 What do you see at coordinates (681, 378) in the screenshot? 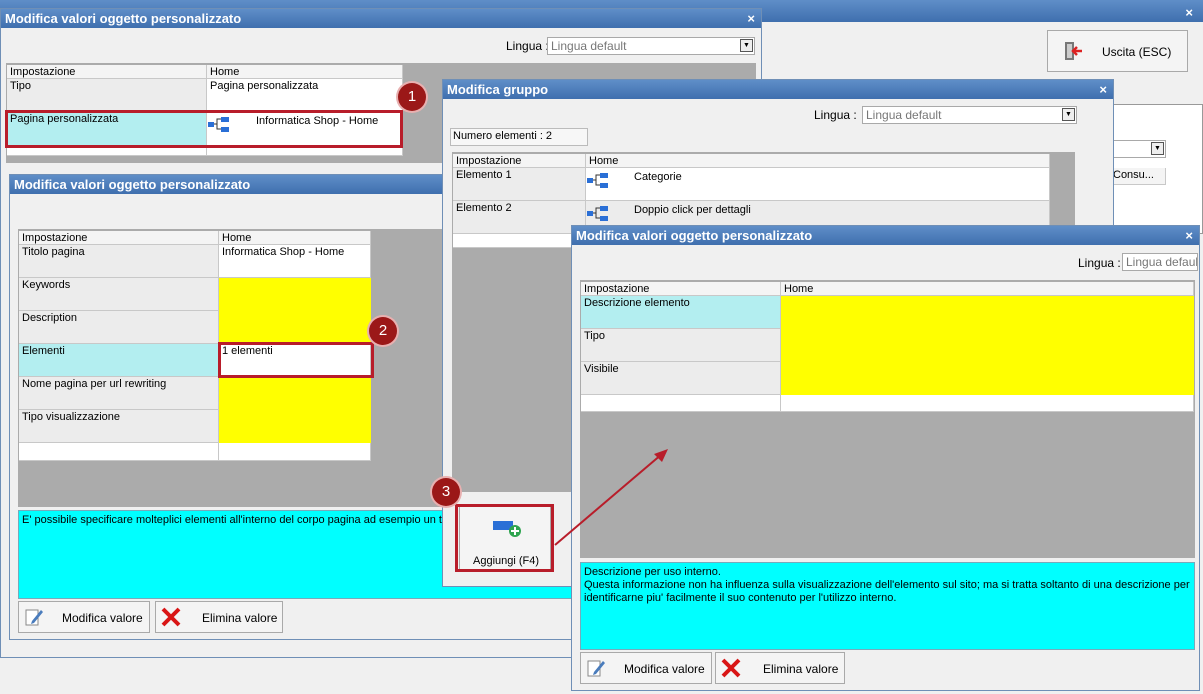
I see `grid-row-label: Visibile` at bounding box center [681, 378].